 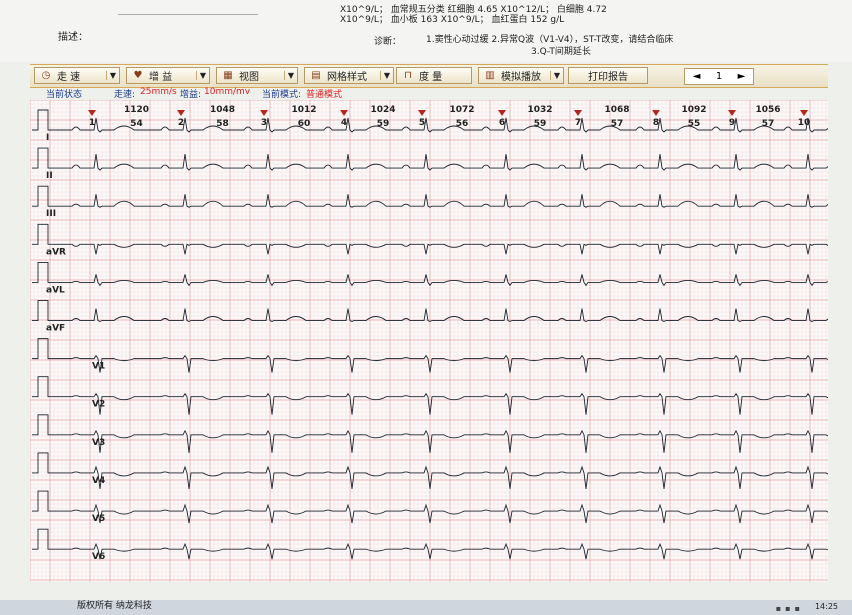 I want to click on speed-label: 走 速, so click(x=69, y=77).